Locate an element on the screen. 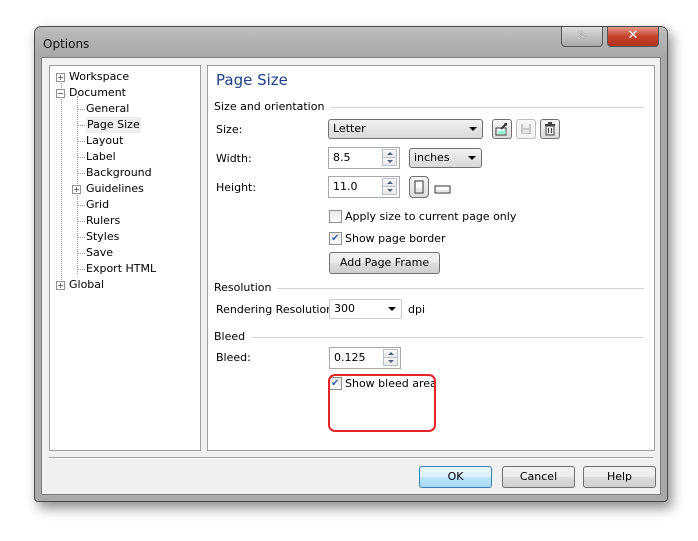 The width and height of the screenshot is (698, 541). close-button: ✕ is located at coordinates (633, 37).